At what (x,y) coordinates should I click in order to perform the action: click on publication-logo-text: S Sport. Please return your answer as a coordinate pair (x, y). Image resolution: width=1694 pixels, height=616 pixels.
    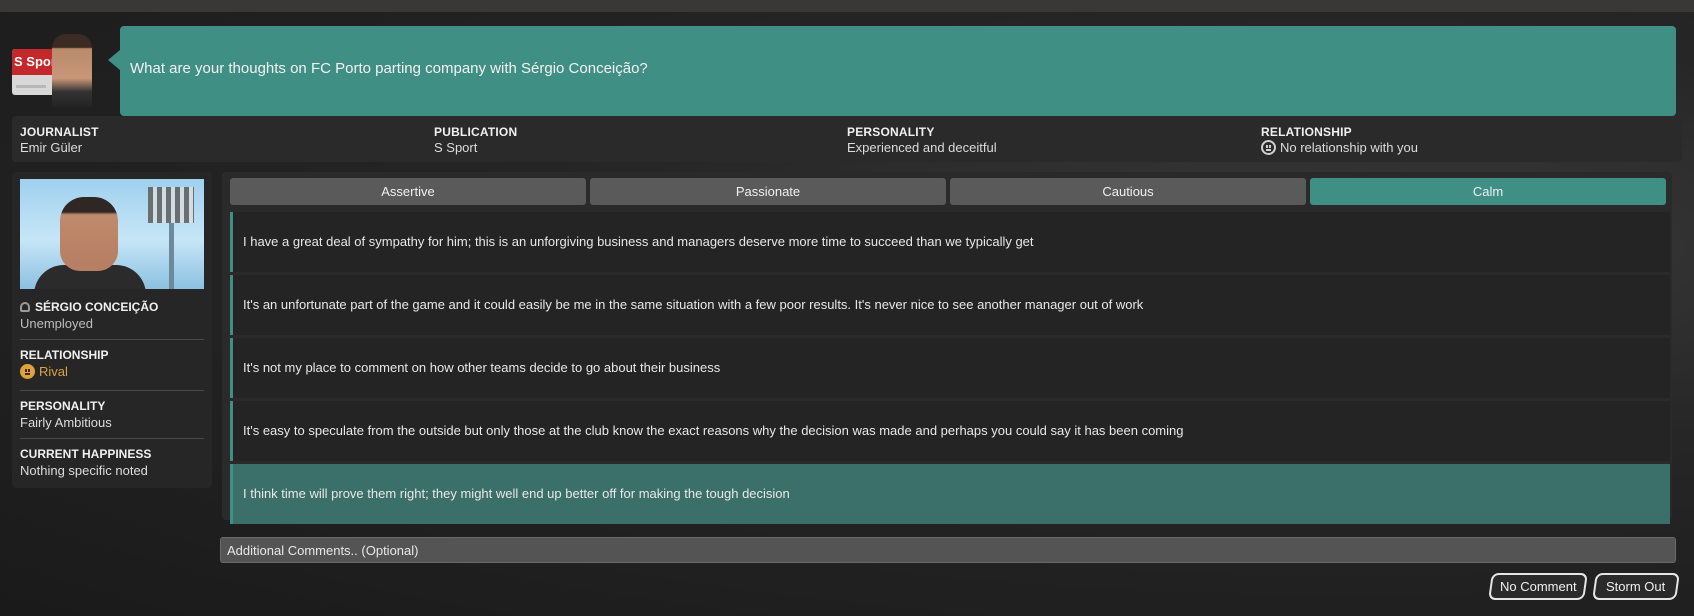
    Looking at the image, I should click on (34, 62).